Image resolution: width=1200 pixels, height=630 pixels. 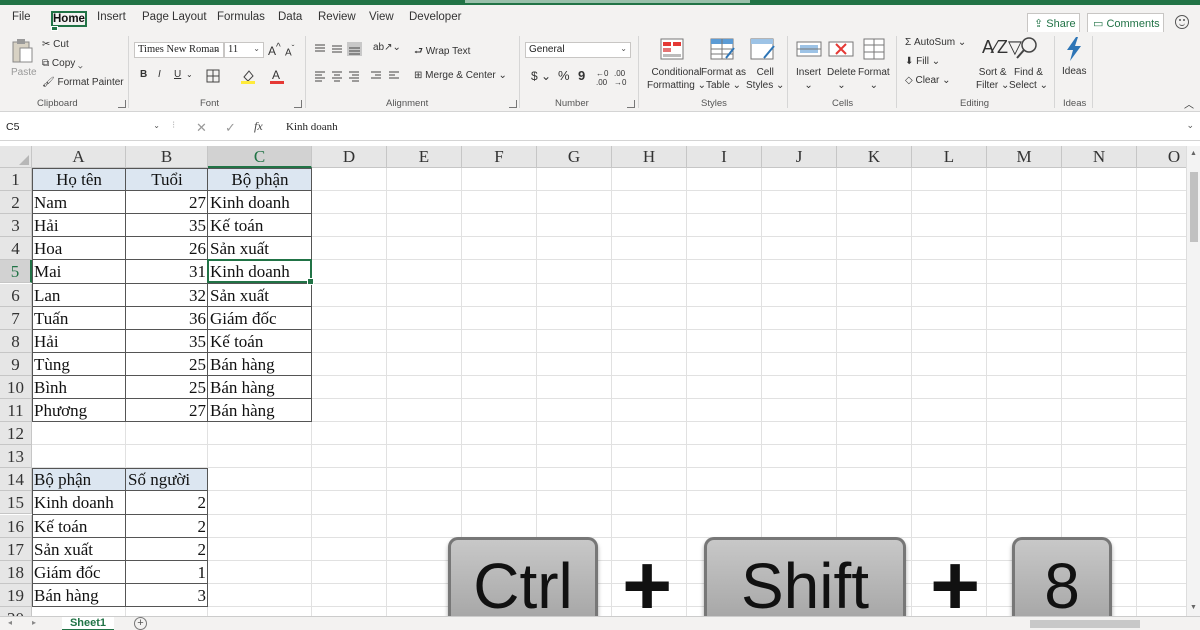 What do you see at coordinates (874, 157) in the screenshot?
I see `column-header-k: K` at bounding box center [874, 157].